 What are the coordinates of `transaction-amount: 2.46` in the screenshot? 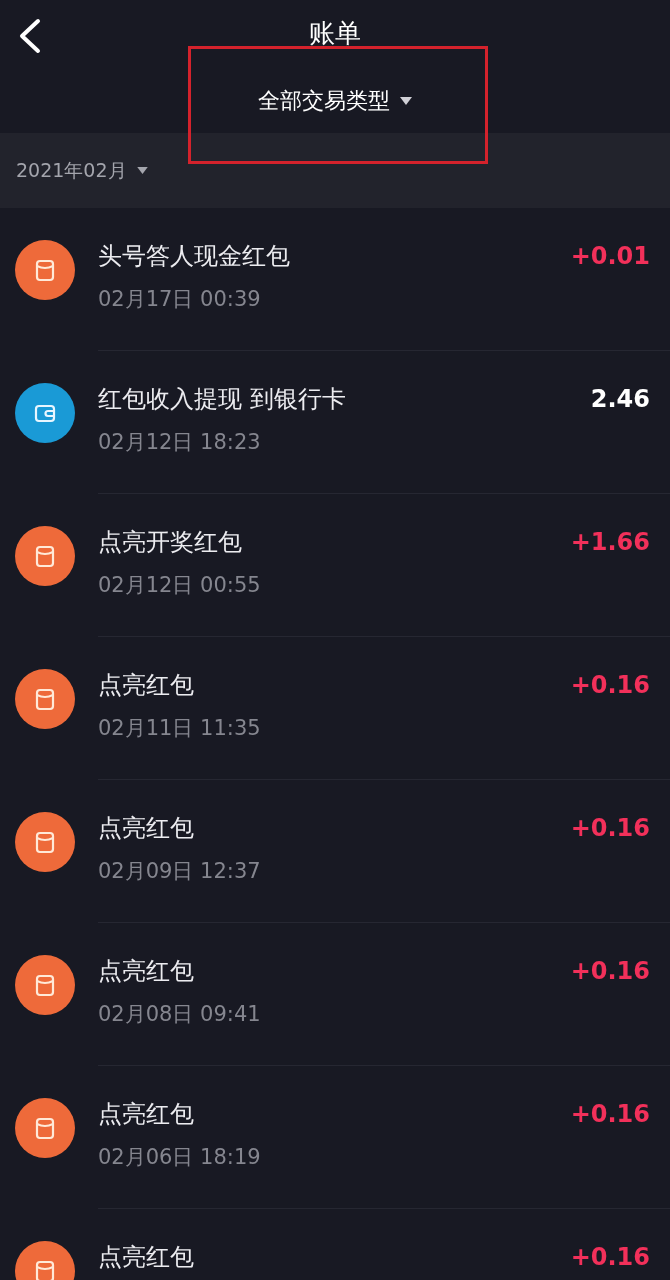 It's located at (620, 399).